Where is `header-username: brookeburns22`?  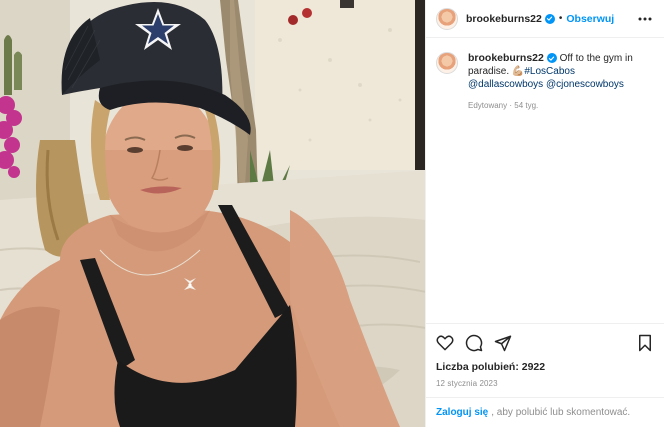
header-username: brookeburns22 is located at coordinates (504, 19).